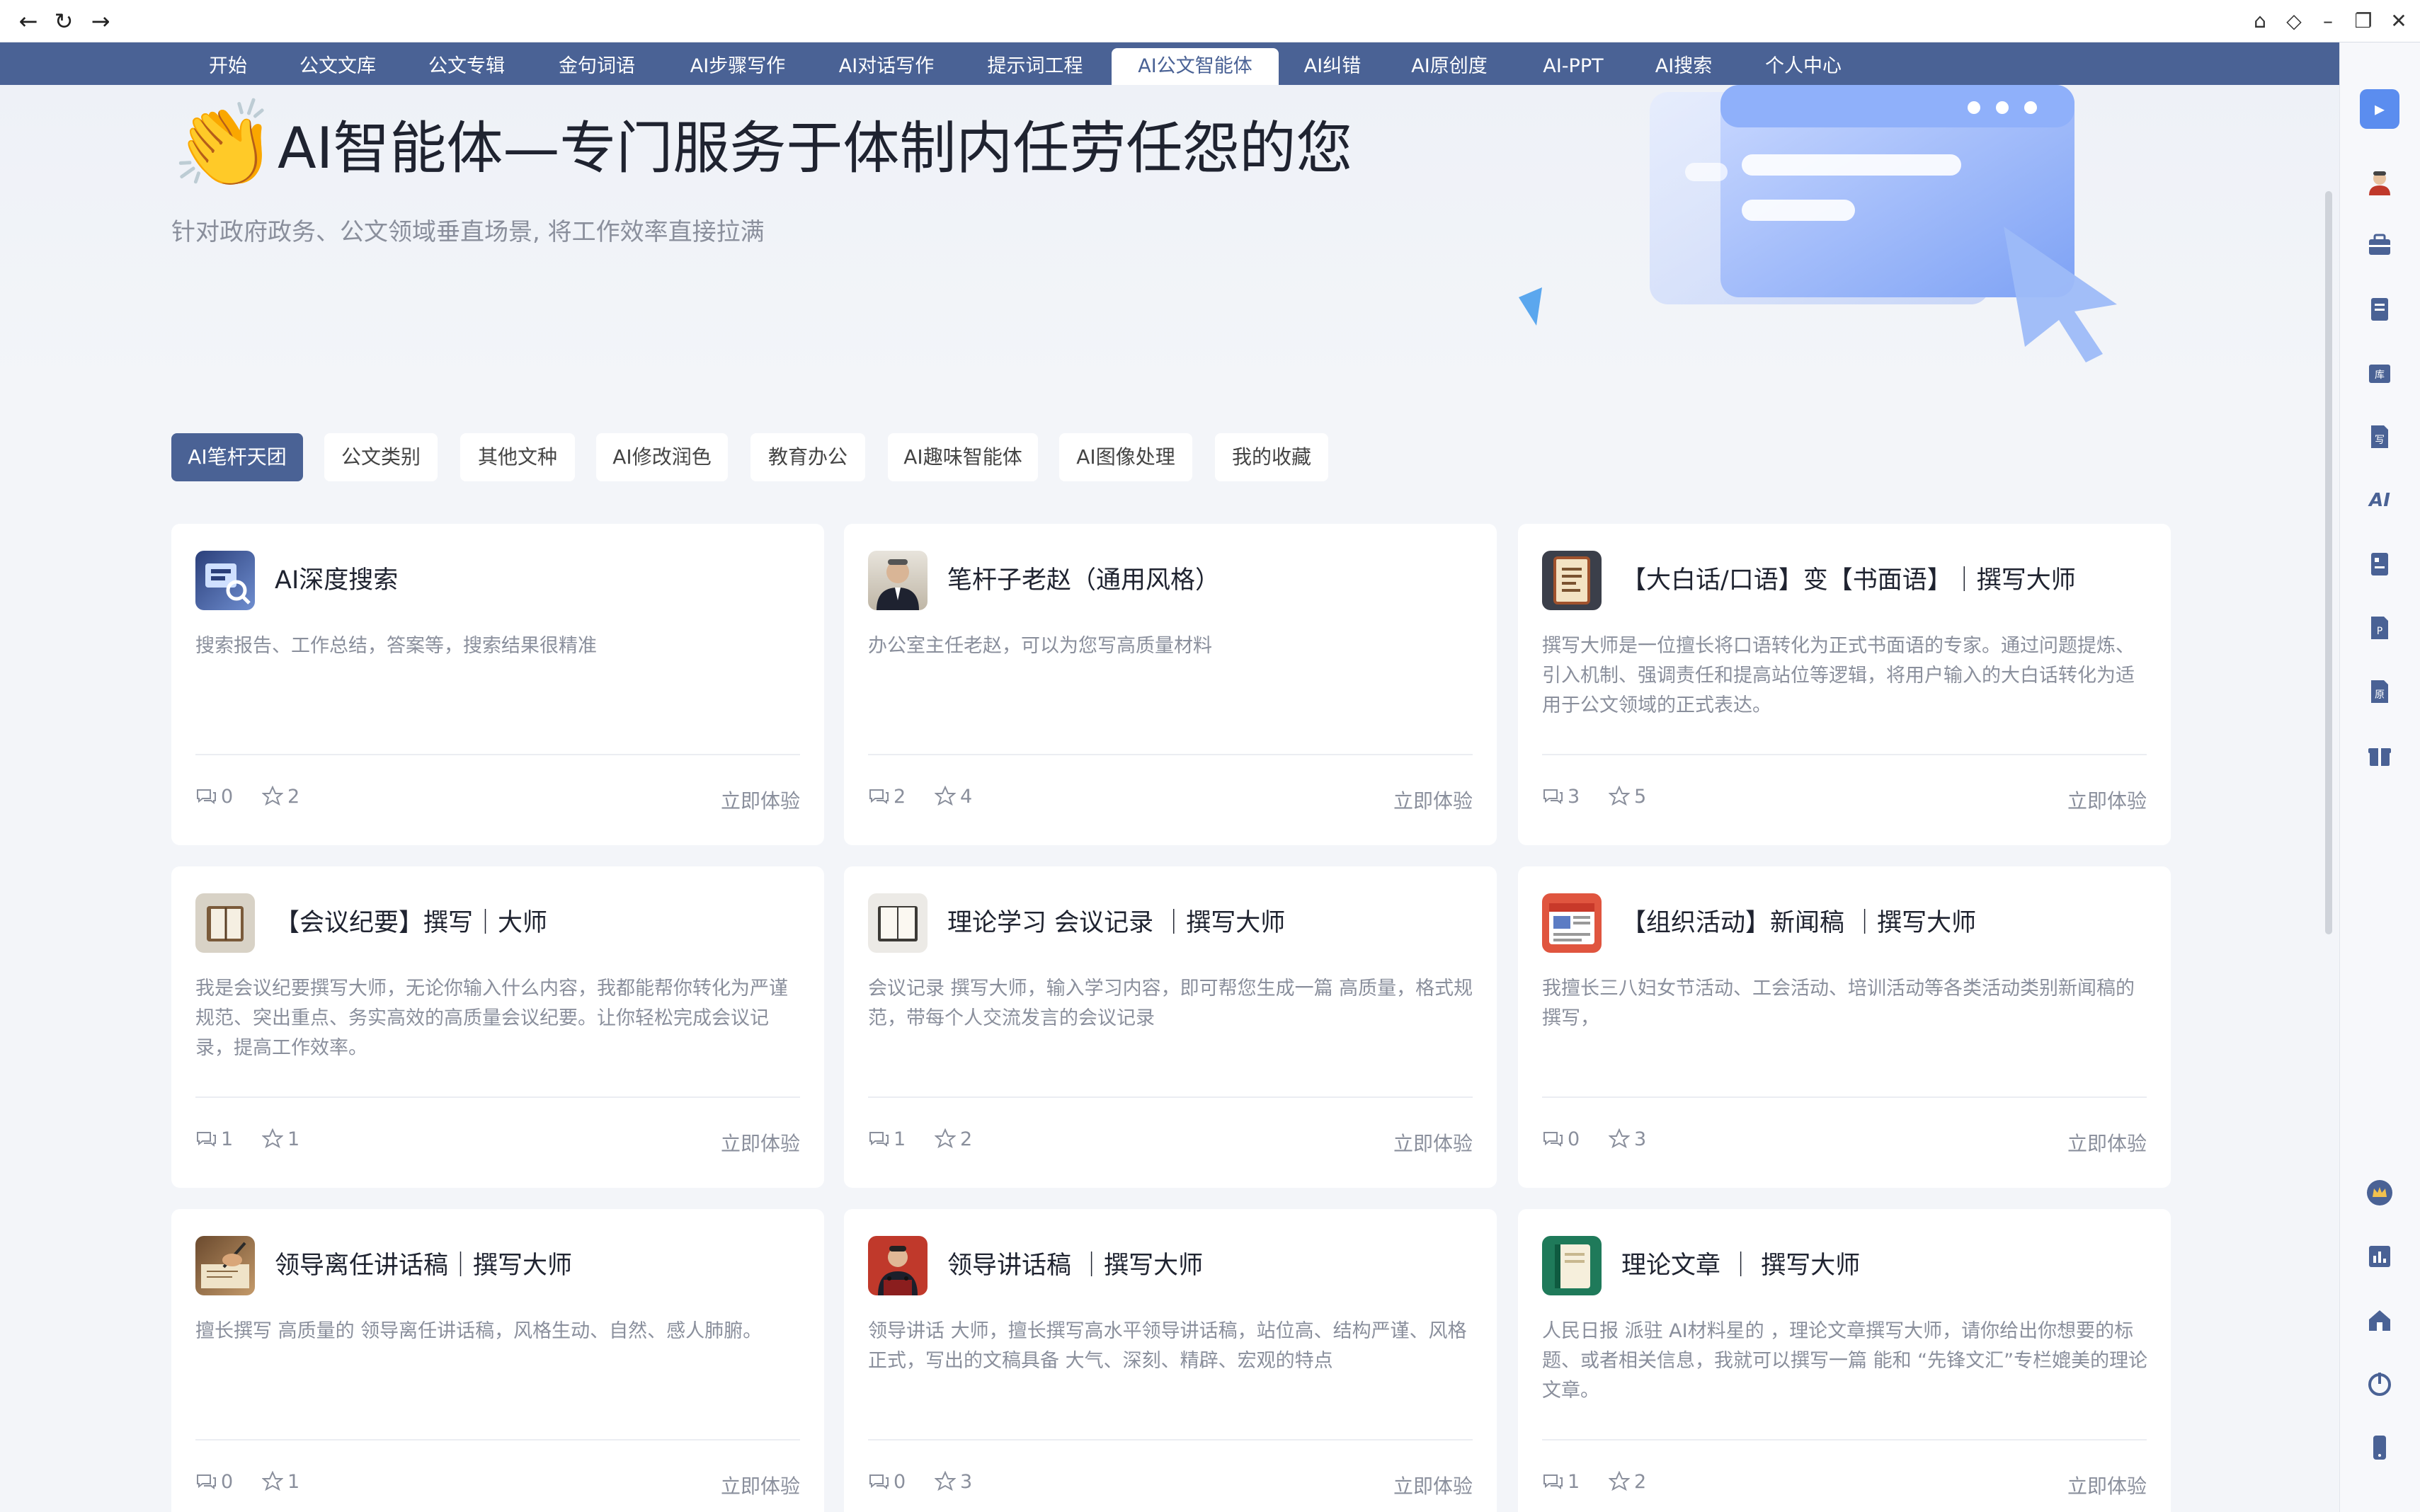 The width and height of the screenshot is (2420, 1512). I want to click on category-ai-fun-agents: AI趣味智能体, so click(963, 457).